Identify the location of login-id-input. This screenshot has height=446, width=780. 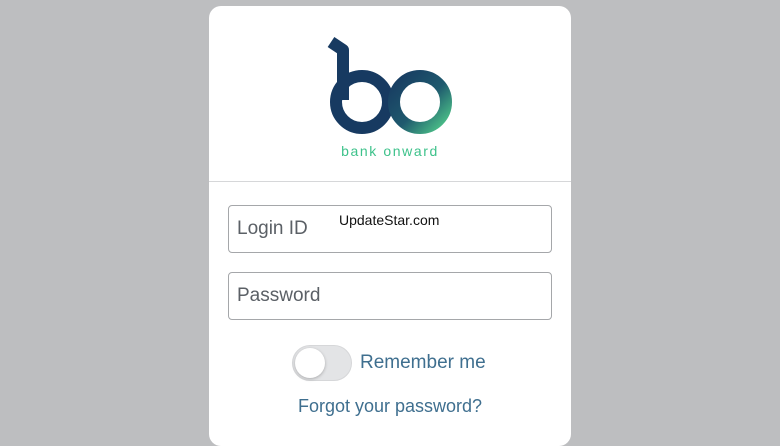
(390, 229).